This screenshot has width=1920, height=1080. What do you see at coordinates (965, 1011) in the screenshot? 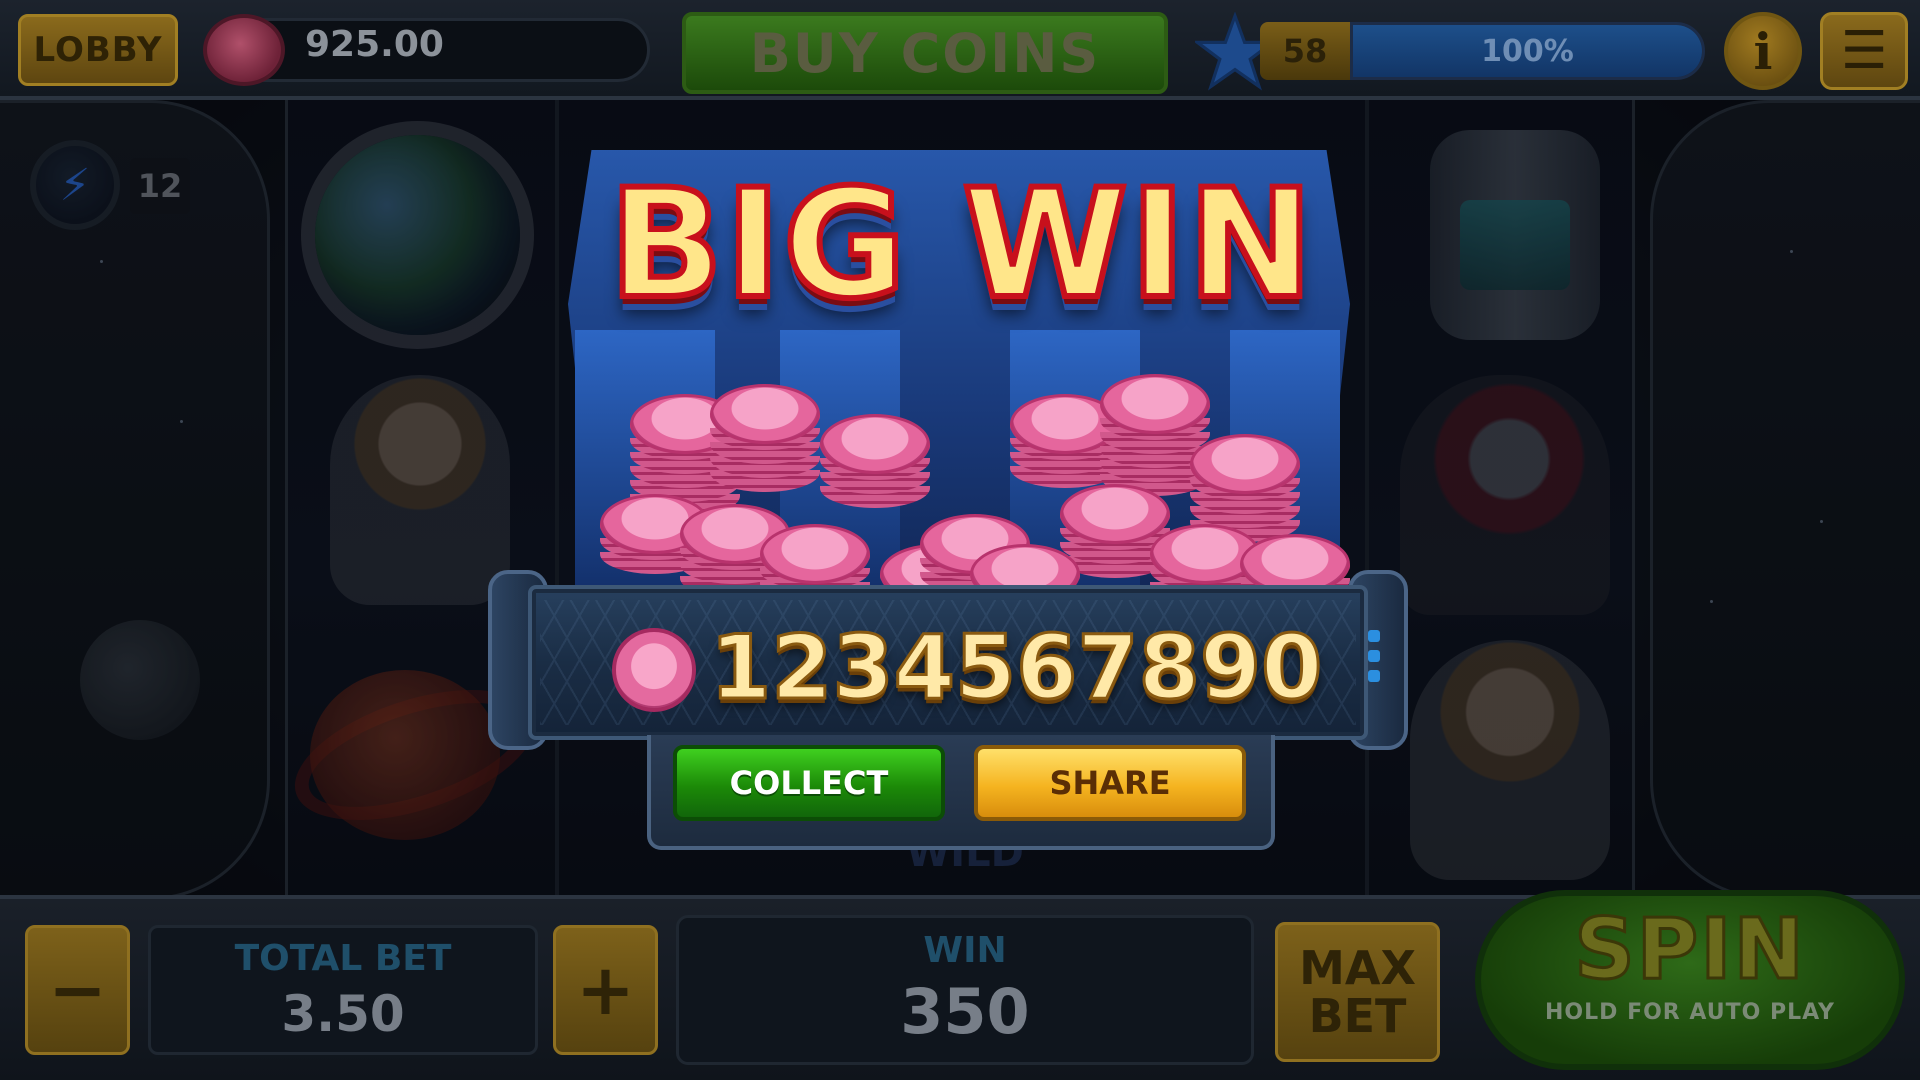
I see `win-value: 350` at bounding box center [965, 1011].